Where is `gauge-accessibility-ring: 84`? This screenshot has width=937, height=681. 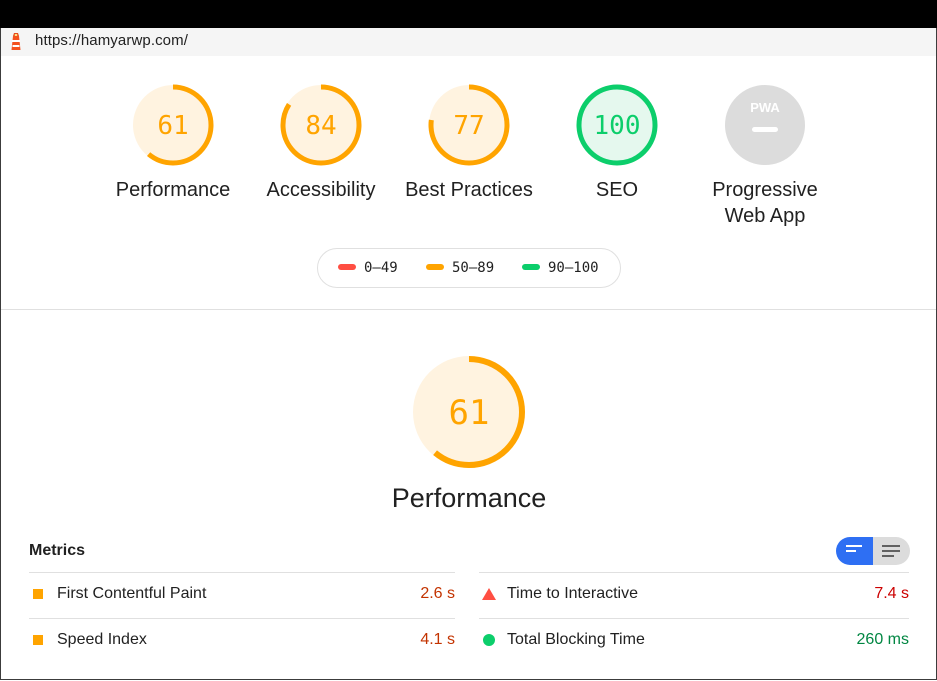 gauge-accessibility-ring: 84 is located at coordinates (321, 125).